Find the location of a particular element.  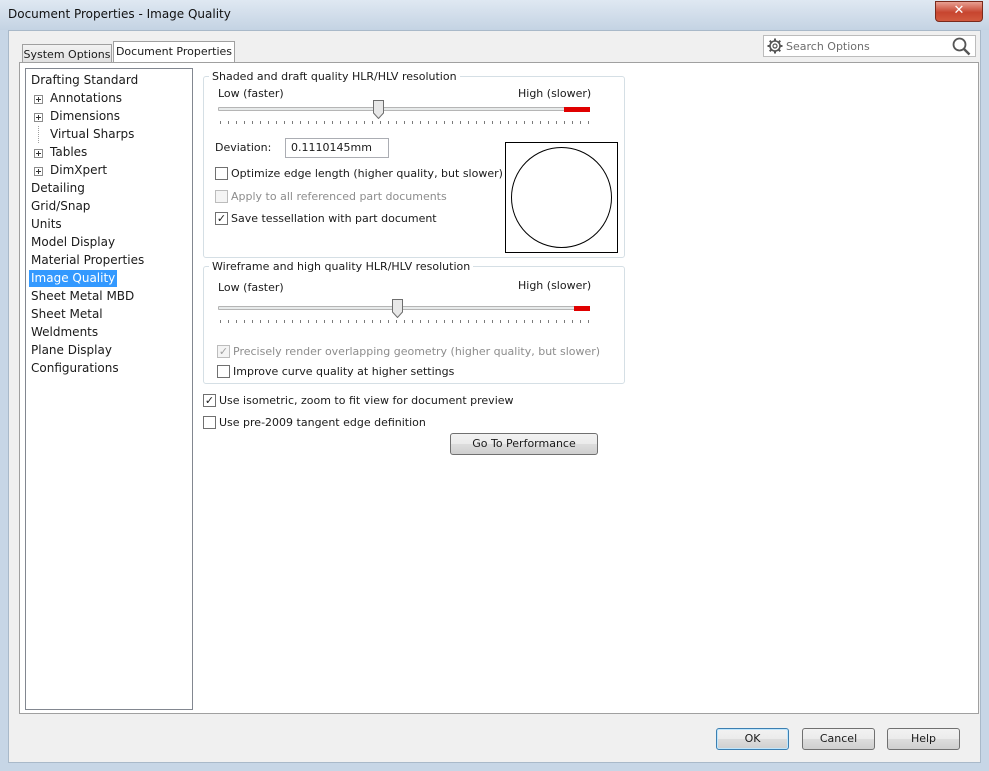

shaded-slider-thumb is located at coordinates (378, 109).